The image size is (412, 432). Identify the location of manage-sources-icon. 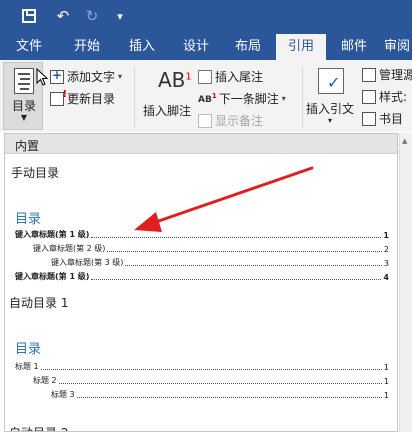
(369, 74).